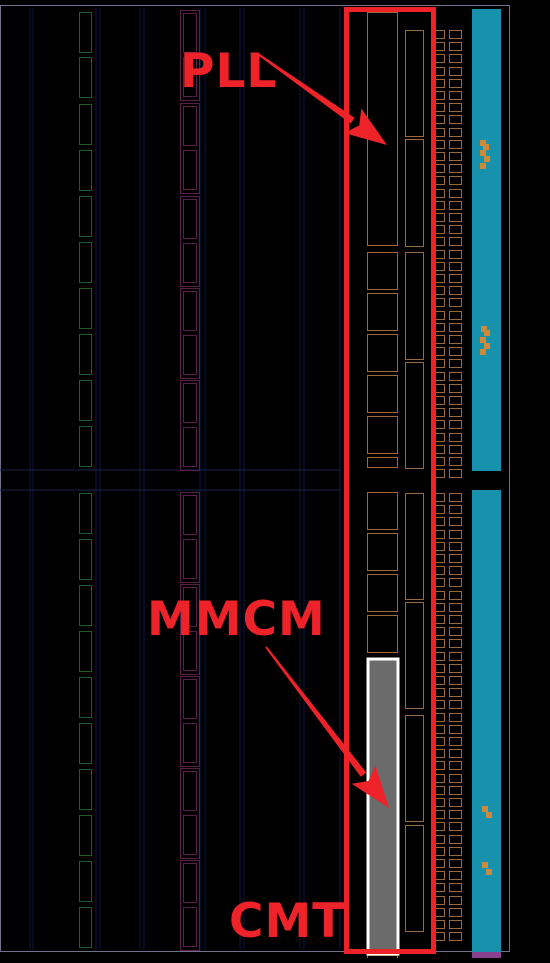 This screenshot has width=550, height=963. What do you see at coordinates (365, 126) in the screenshot?
I see `arrow-head` at bounding box center [365, 126].